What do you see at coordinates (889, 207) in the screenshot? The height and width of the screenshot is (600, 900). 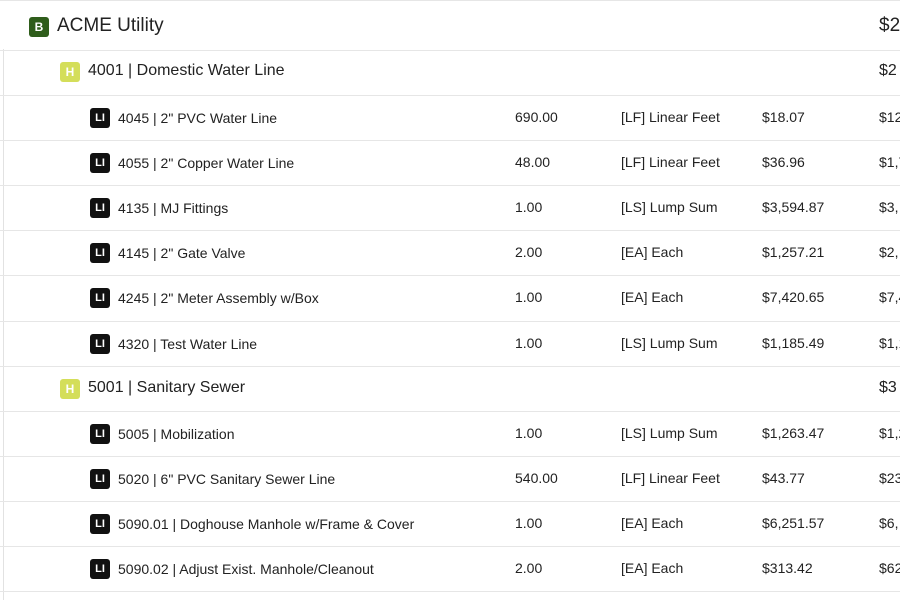 I see `line-item-total: $3,` at bounding box center [889, 207].